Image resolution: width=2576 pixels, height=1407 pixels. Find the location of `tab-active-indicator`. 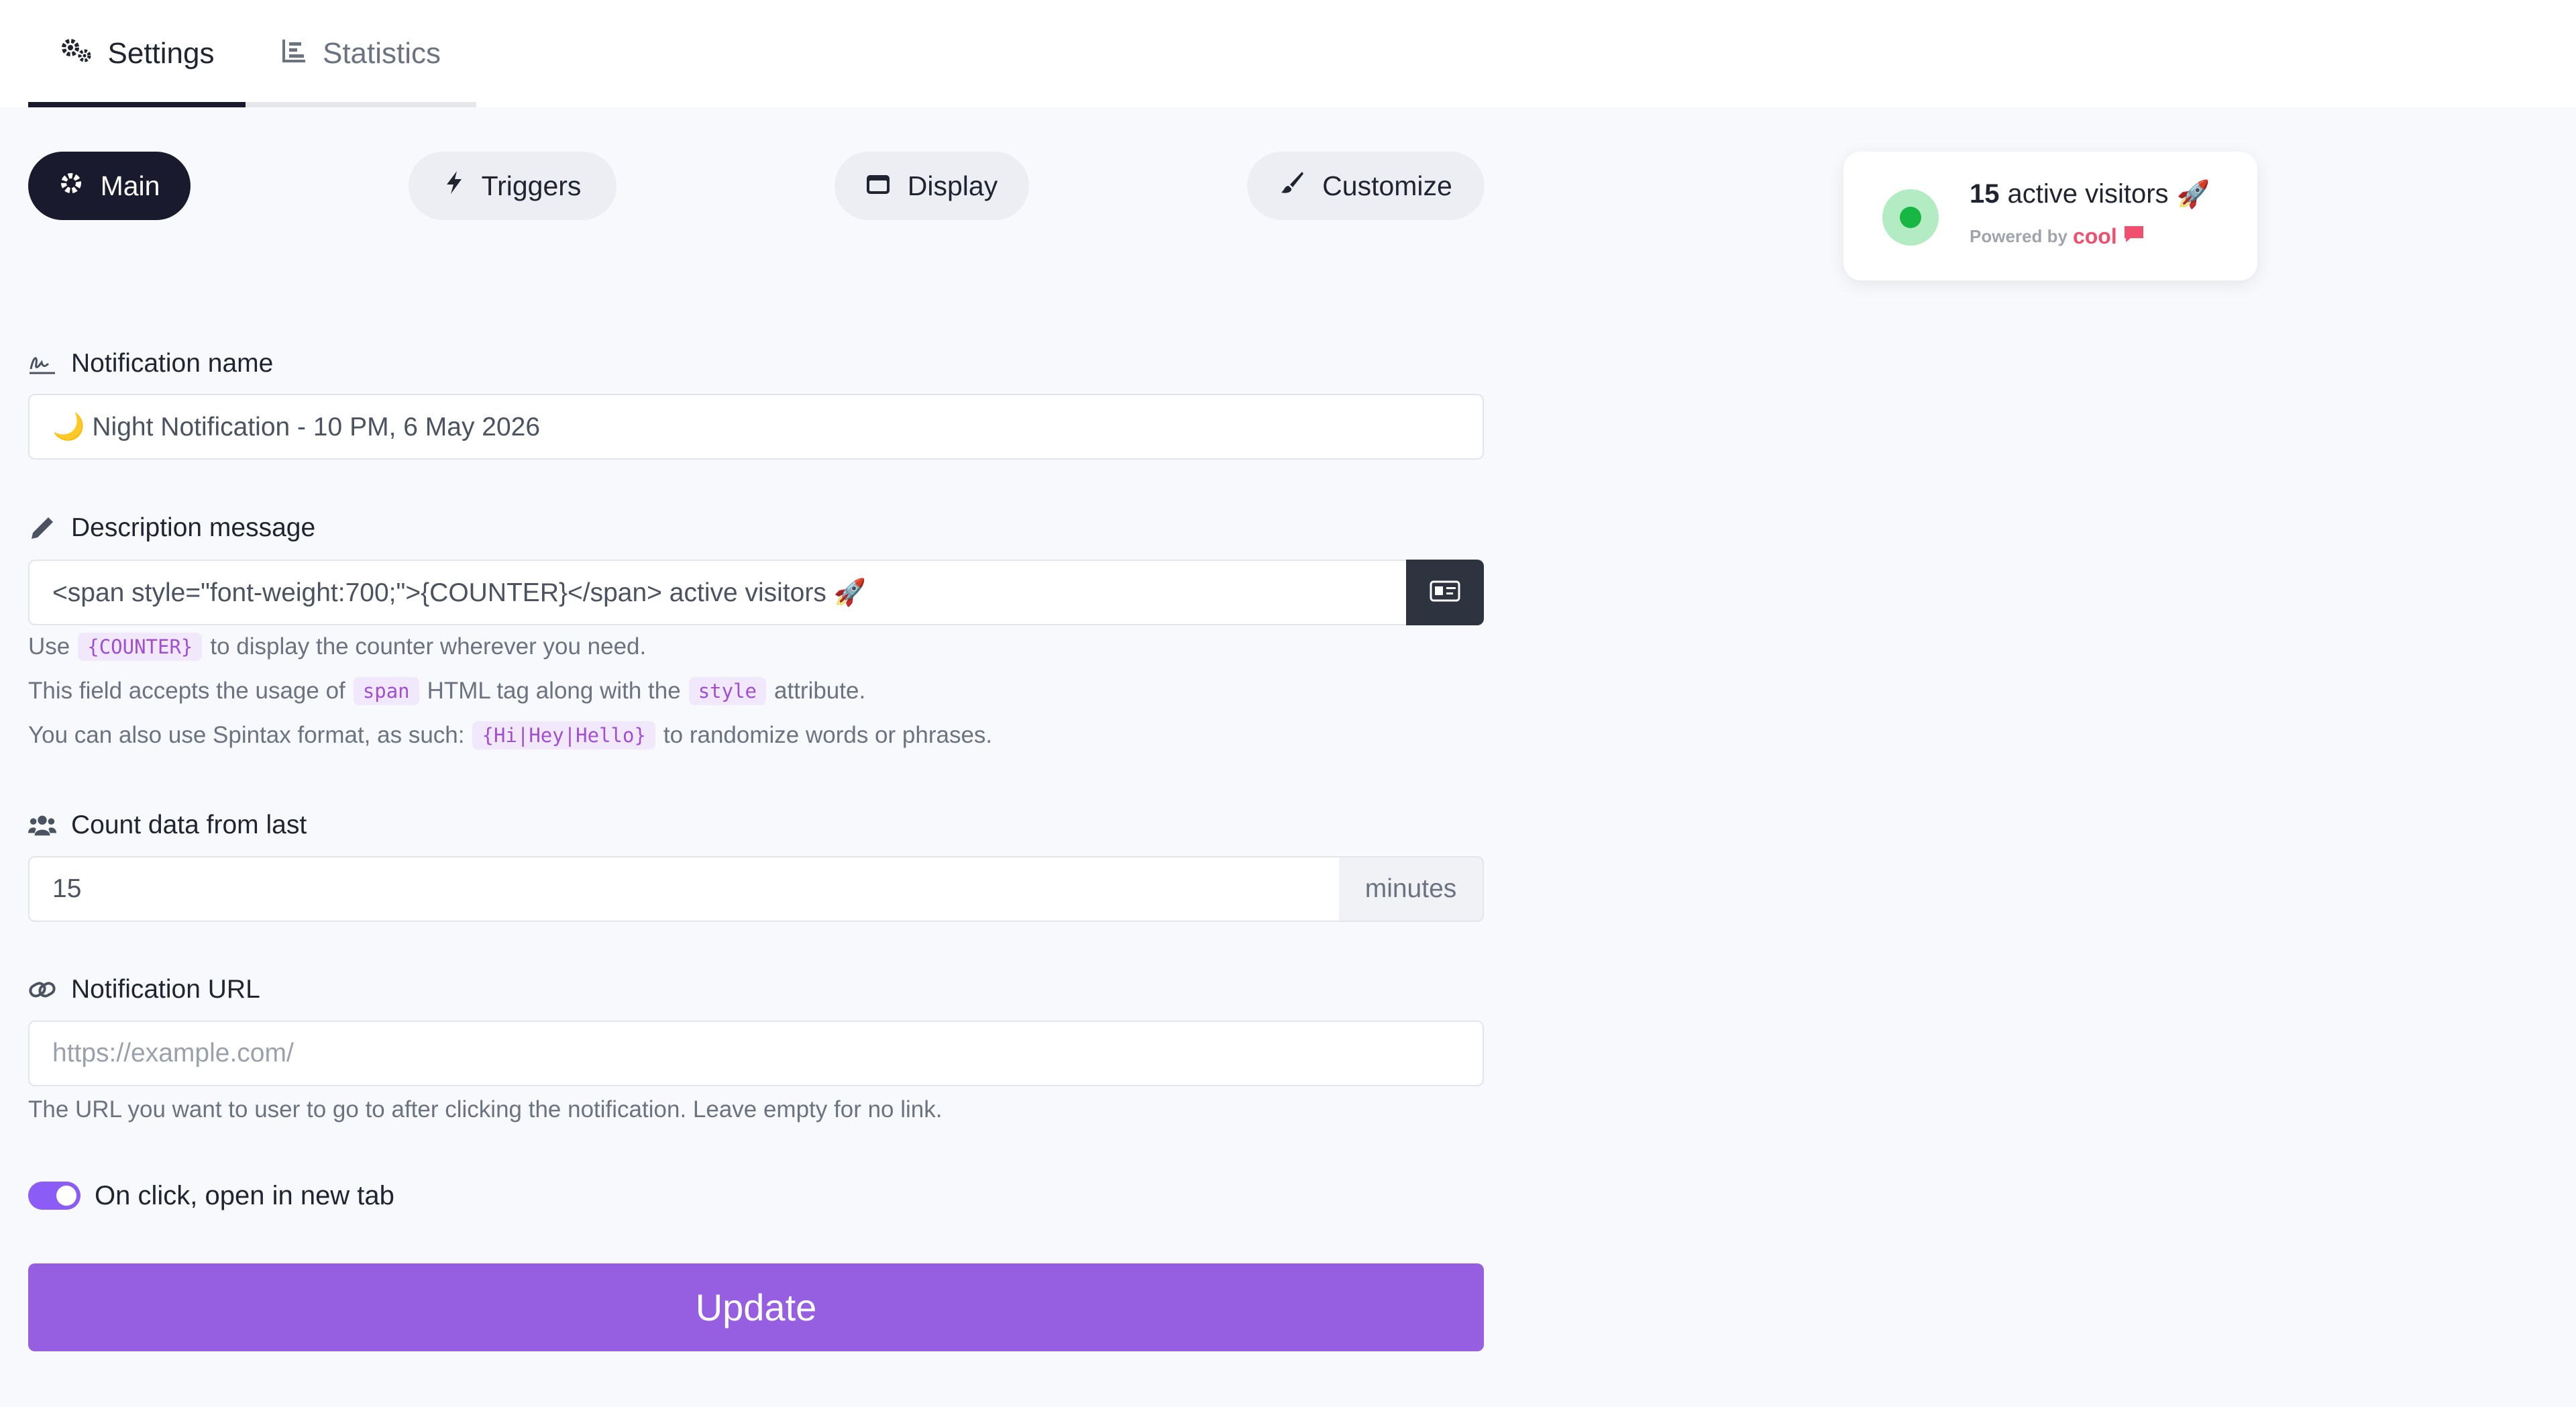

tab-active-indicator is located at coordinates (137, 104).